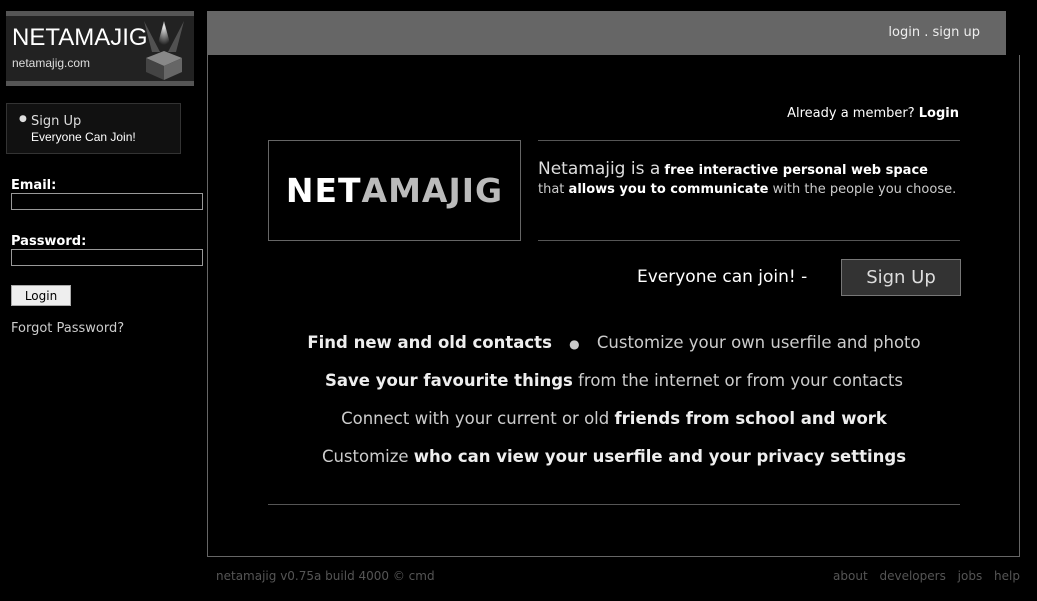 The image size is (1037, 601). I want to click on feature-text: Customize, so click(365, 456).